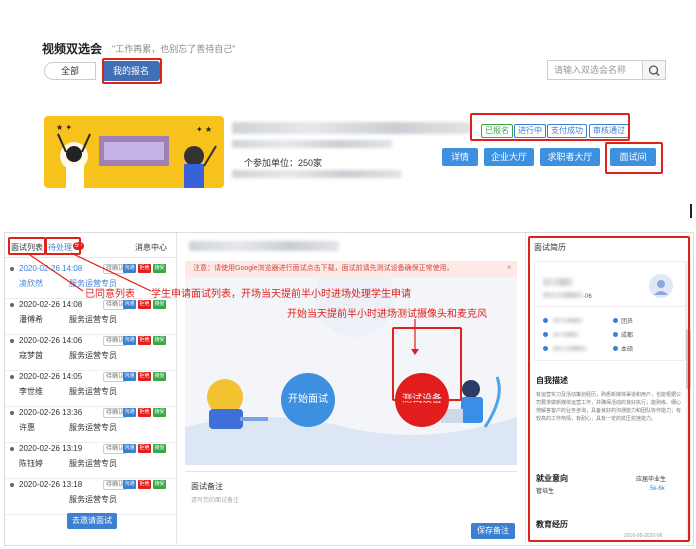  I want to click on fair-banner-image: ★ ✦ ✦ ★, so click(134, 152).